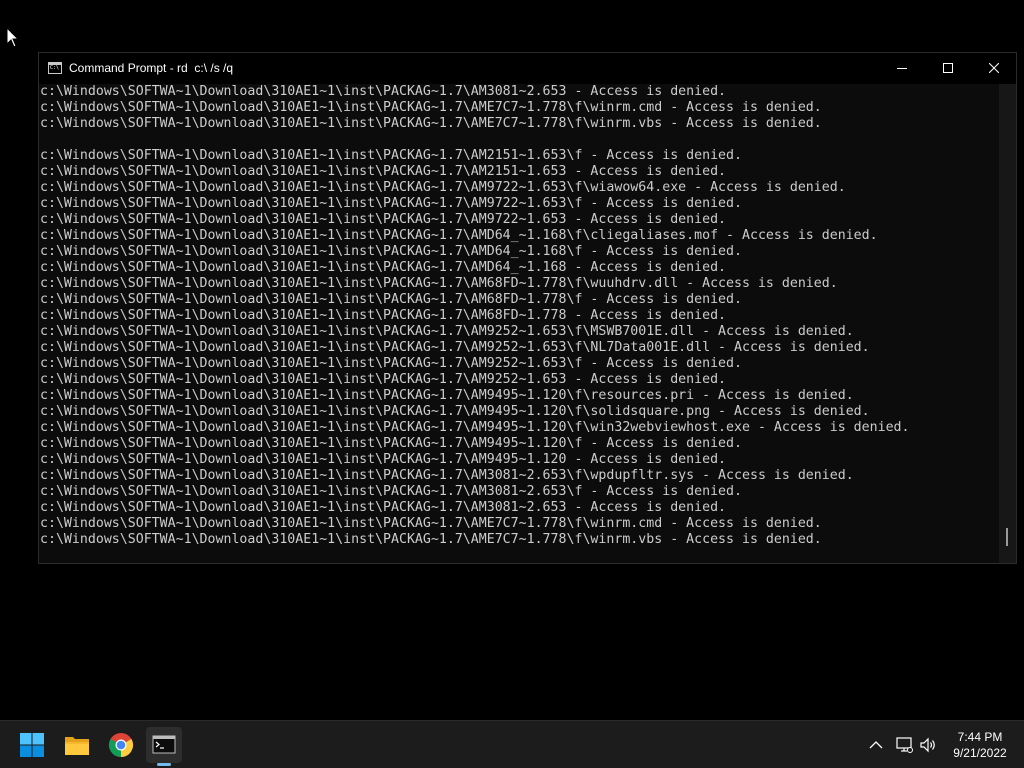 This screenshot has width=1024, height=768. I want to click on chrome-button, so click(121, 745).